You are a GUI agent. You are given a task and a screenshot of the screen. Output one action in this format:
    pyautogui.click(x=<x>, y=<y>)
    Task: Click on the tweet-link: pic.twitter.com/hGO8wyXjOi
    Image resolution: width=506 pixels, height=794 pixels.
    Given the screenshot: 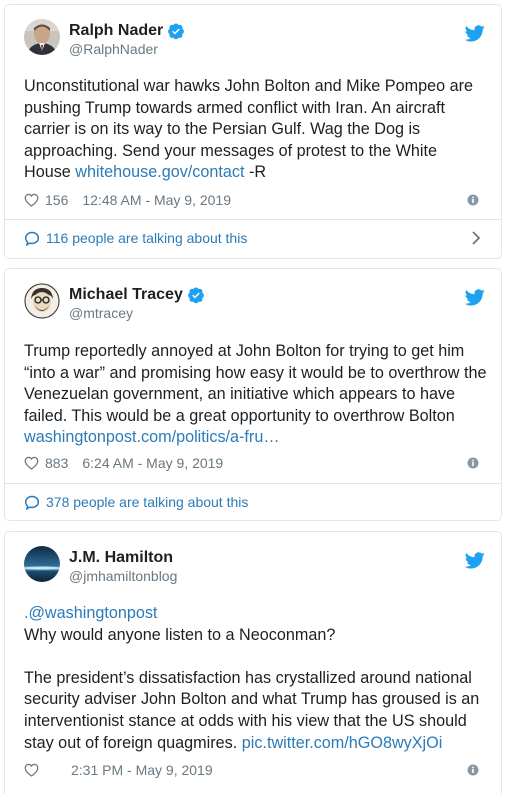 What is the action you would take?
    pyautogui.click(x=342, y=743)
    